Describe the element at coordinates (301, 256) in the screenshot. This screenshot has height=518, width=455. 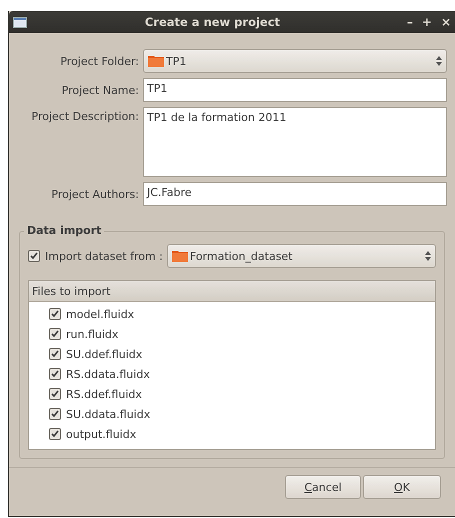
I see `dataset-combo: Formation_dataset` at that location.